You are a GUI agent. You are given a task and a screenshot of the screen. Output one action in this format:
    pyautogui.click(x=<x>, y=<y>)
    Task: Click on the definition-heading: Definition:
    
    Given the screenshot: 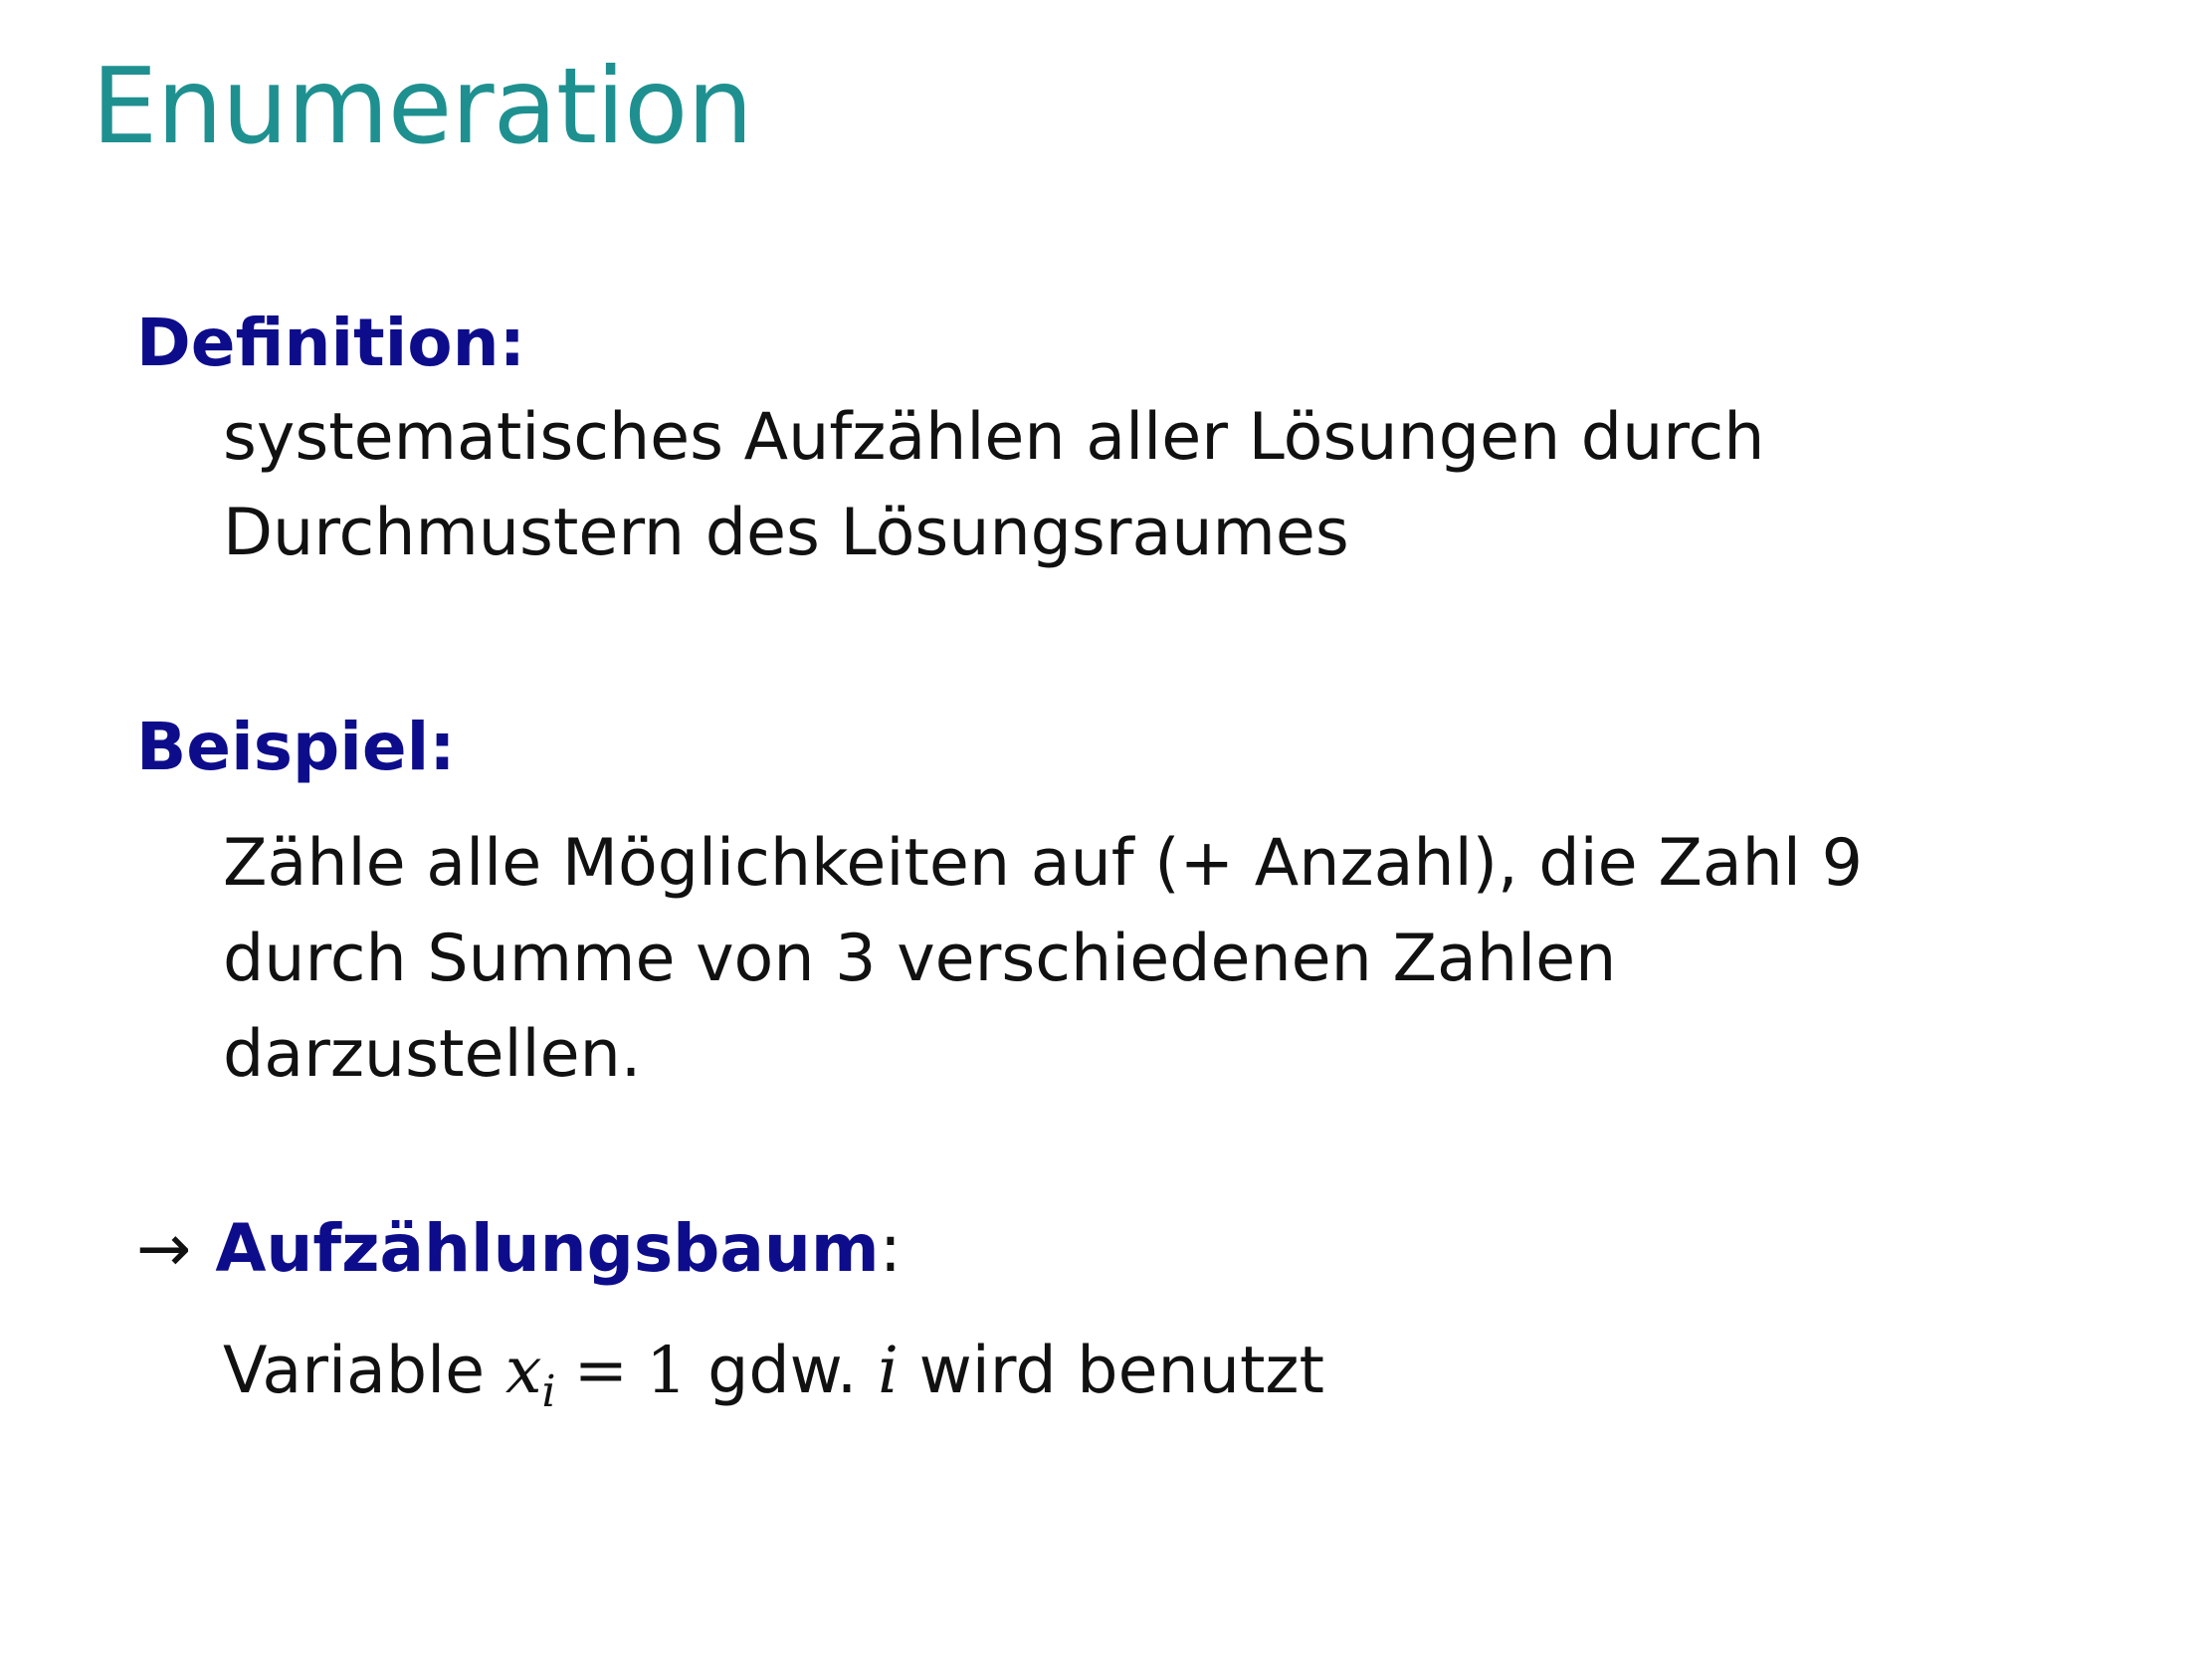 What is the action you would take?
    pyautogui.click(x=330, y=343)
    